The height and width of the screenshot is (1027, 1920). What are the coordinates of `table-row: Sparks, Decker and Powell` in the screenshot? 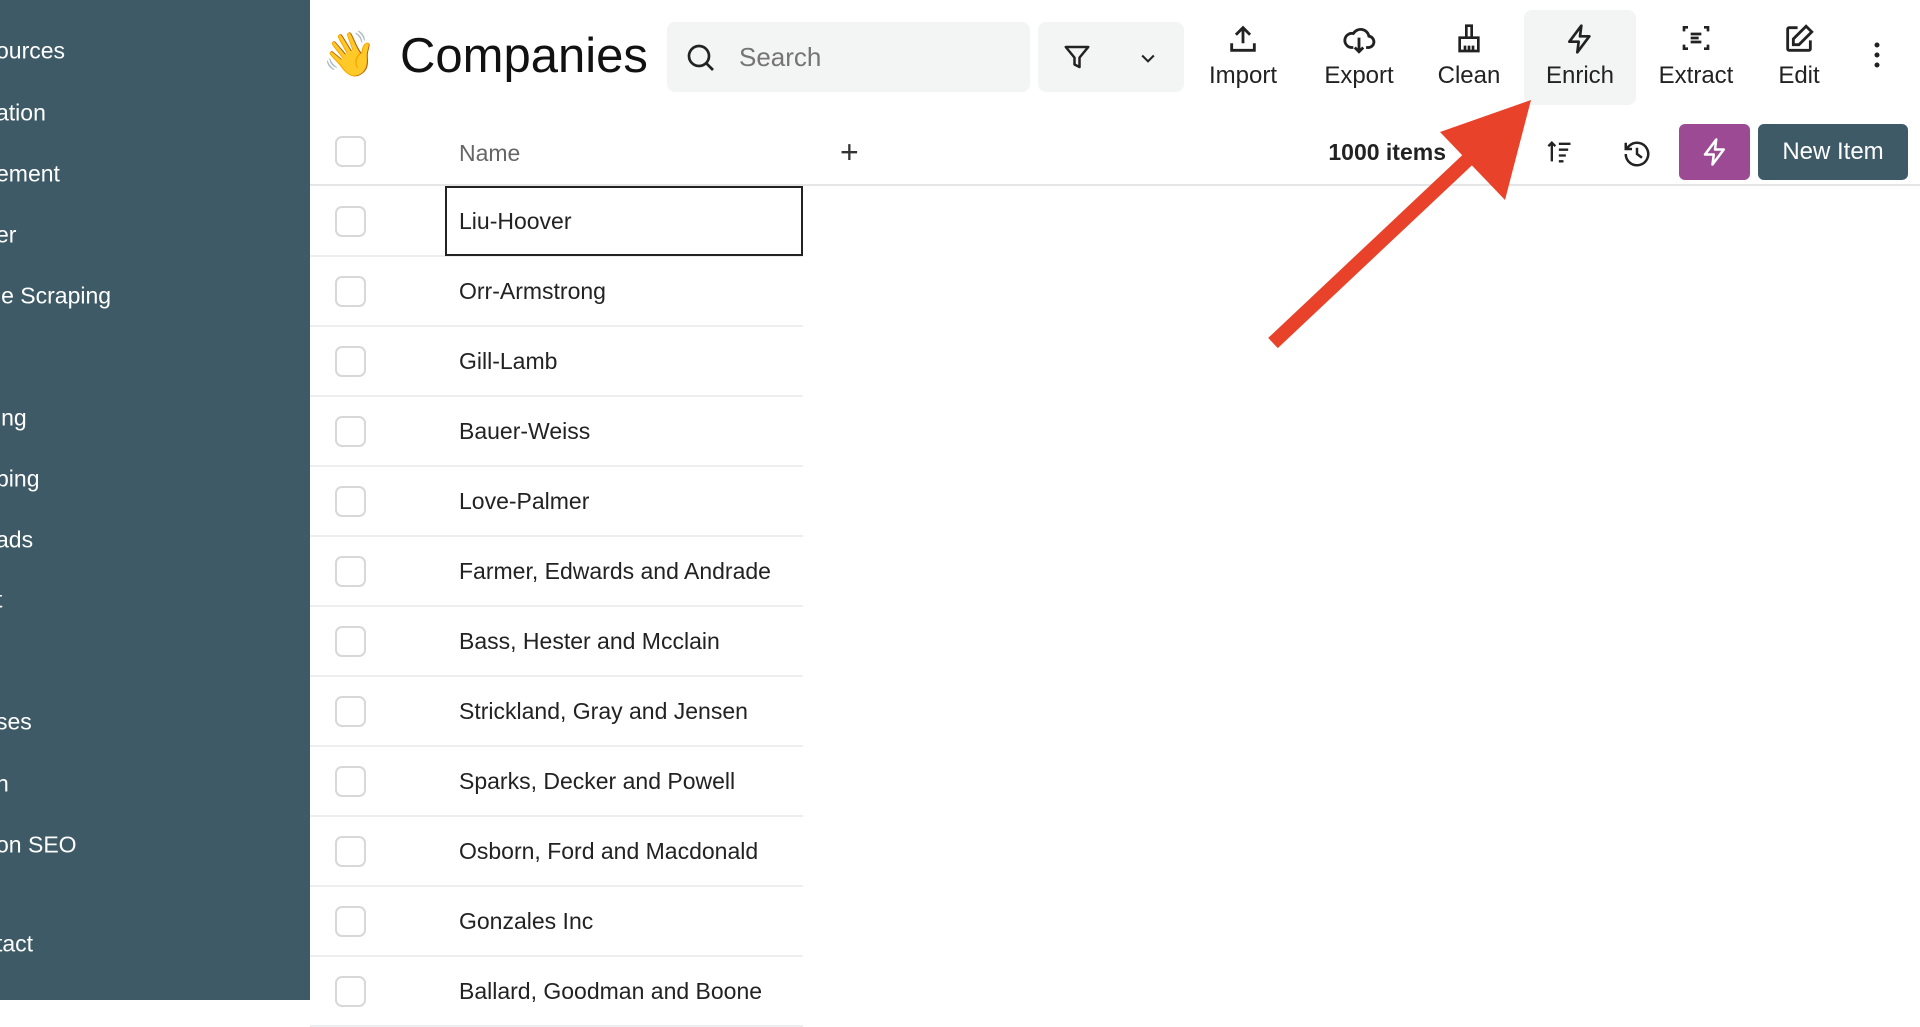 It's located at (556, 782).